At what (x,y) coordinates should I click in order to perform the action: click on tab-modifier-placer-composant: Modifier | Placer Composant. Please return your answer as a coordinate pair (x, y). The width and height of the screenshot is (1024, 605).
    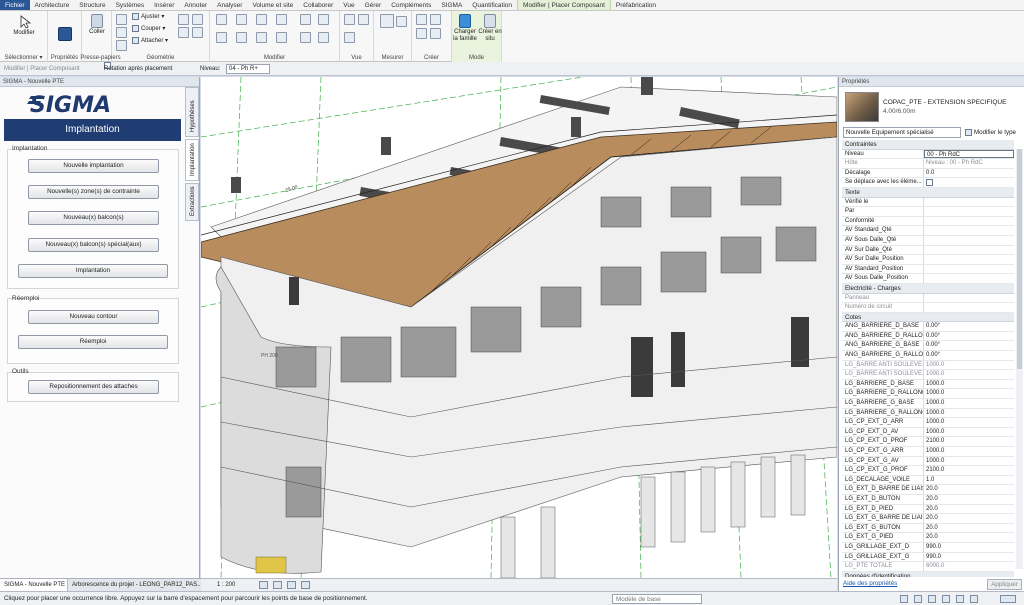
    Looking at the image, I should click on (564, 5).